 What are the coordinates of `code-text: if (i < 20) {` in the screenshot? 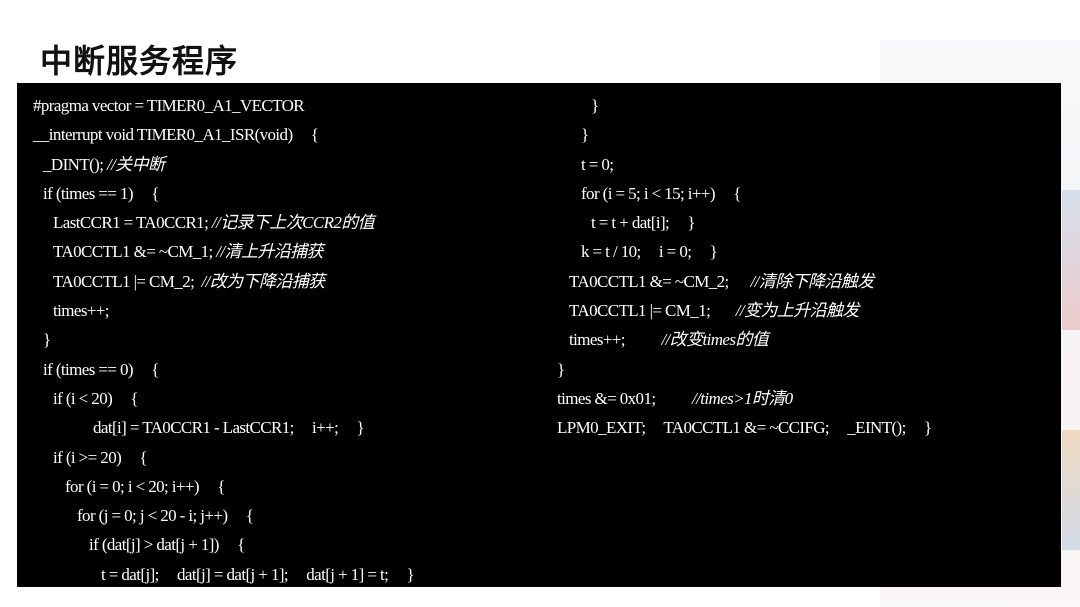 It's located at (96, 398).